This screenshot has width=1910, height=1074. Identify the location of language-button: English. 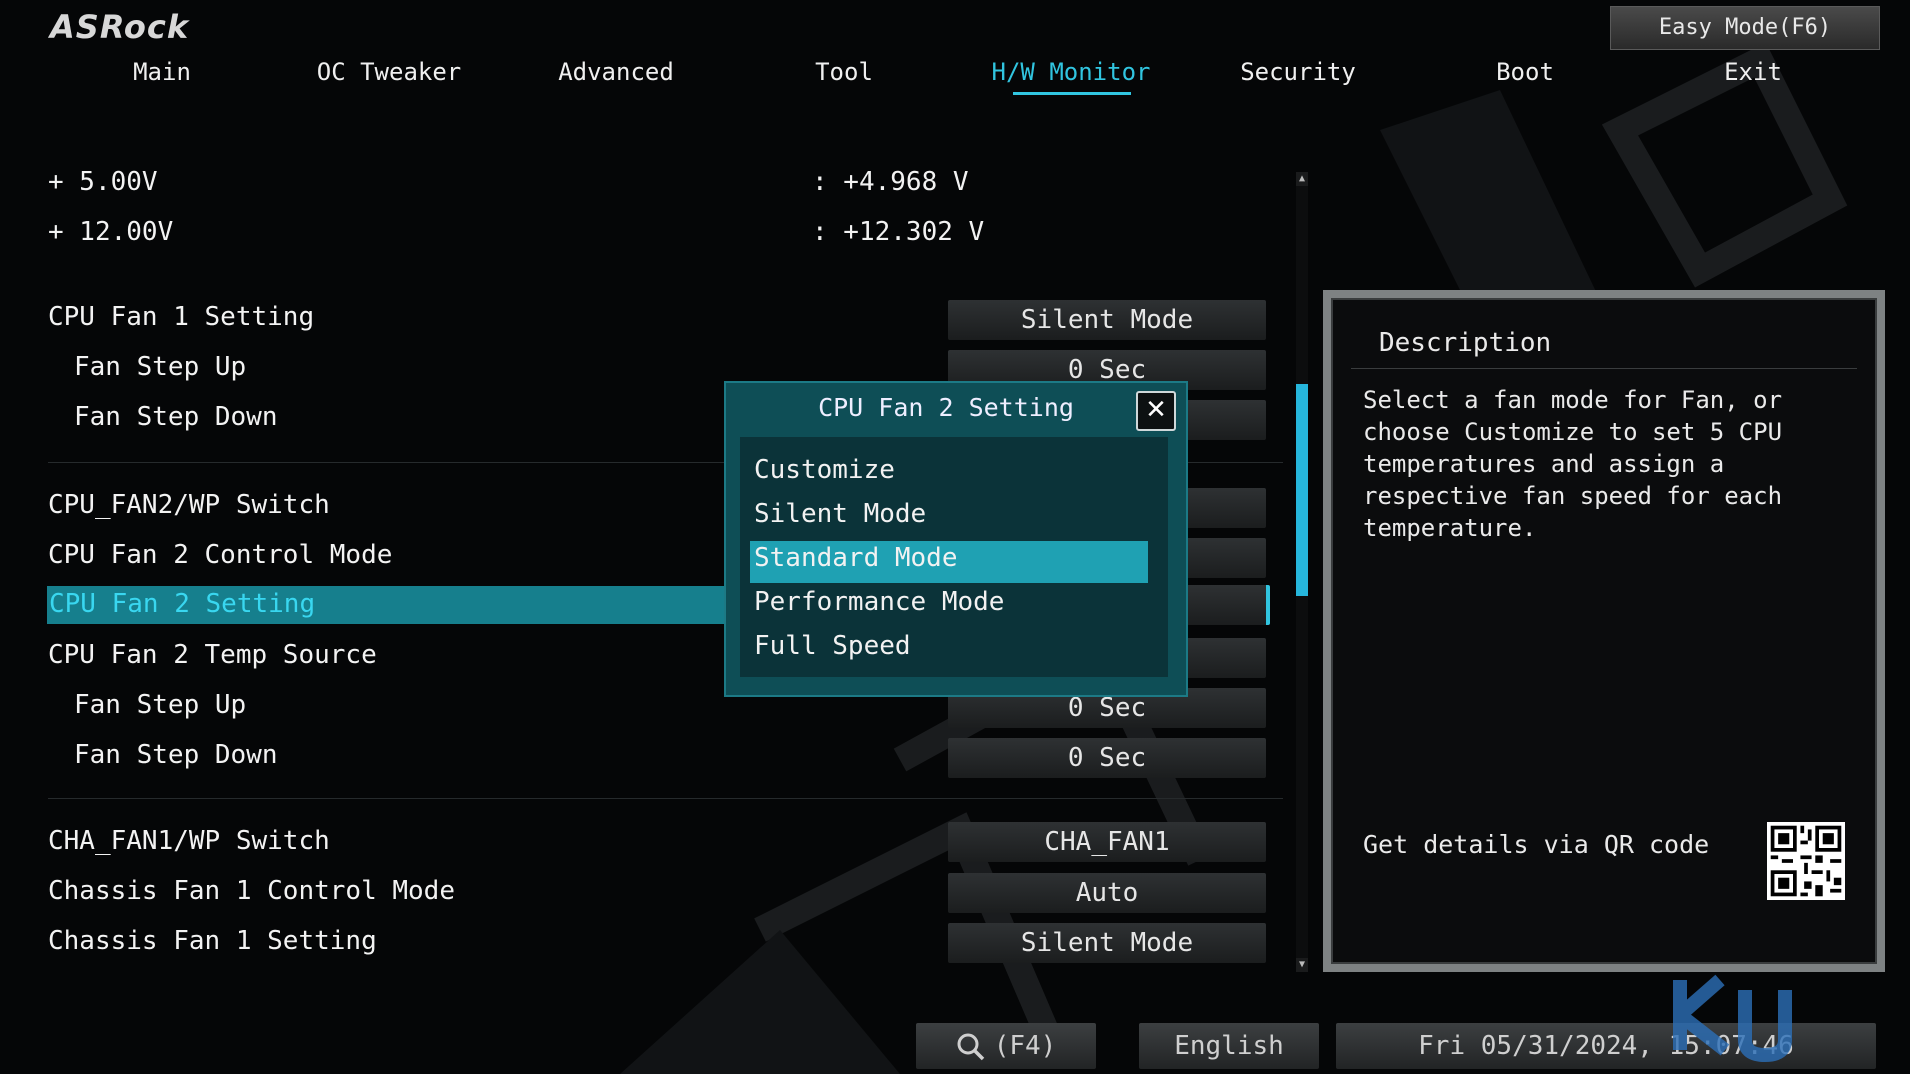
(1229, 1046).